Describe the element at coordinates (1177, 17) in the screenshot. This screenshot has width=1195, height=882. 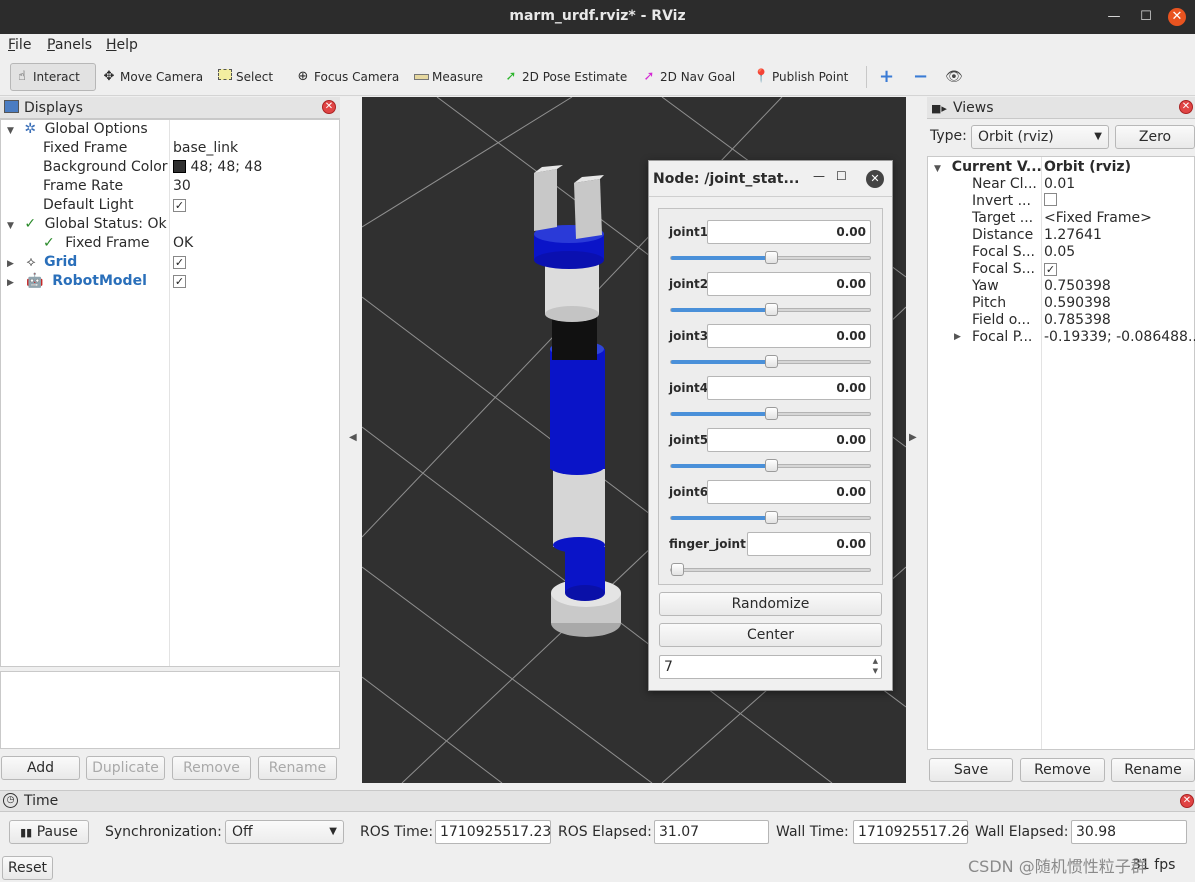
I see `close-window-button: ✕` at that location.